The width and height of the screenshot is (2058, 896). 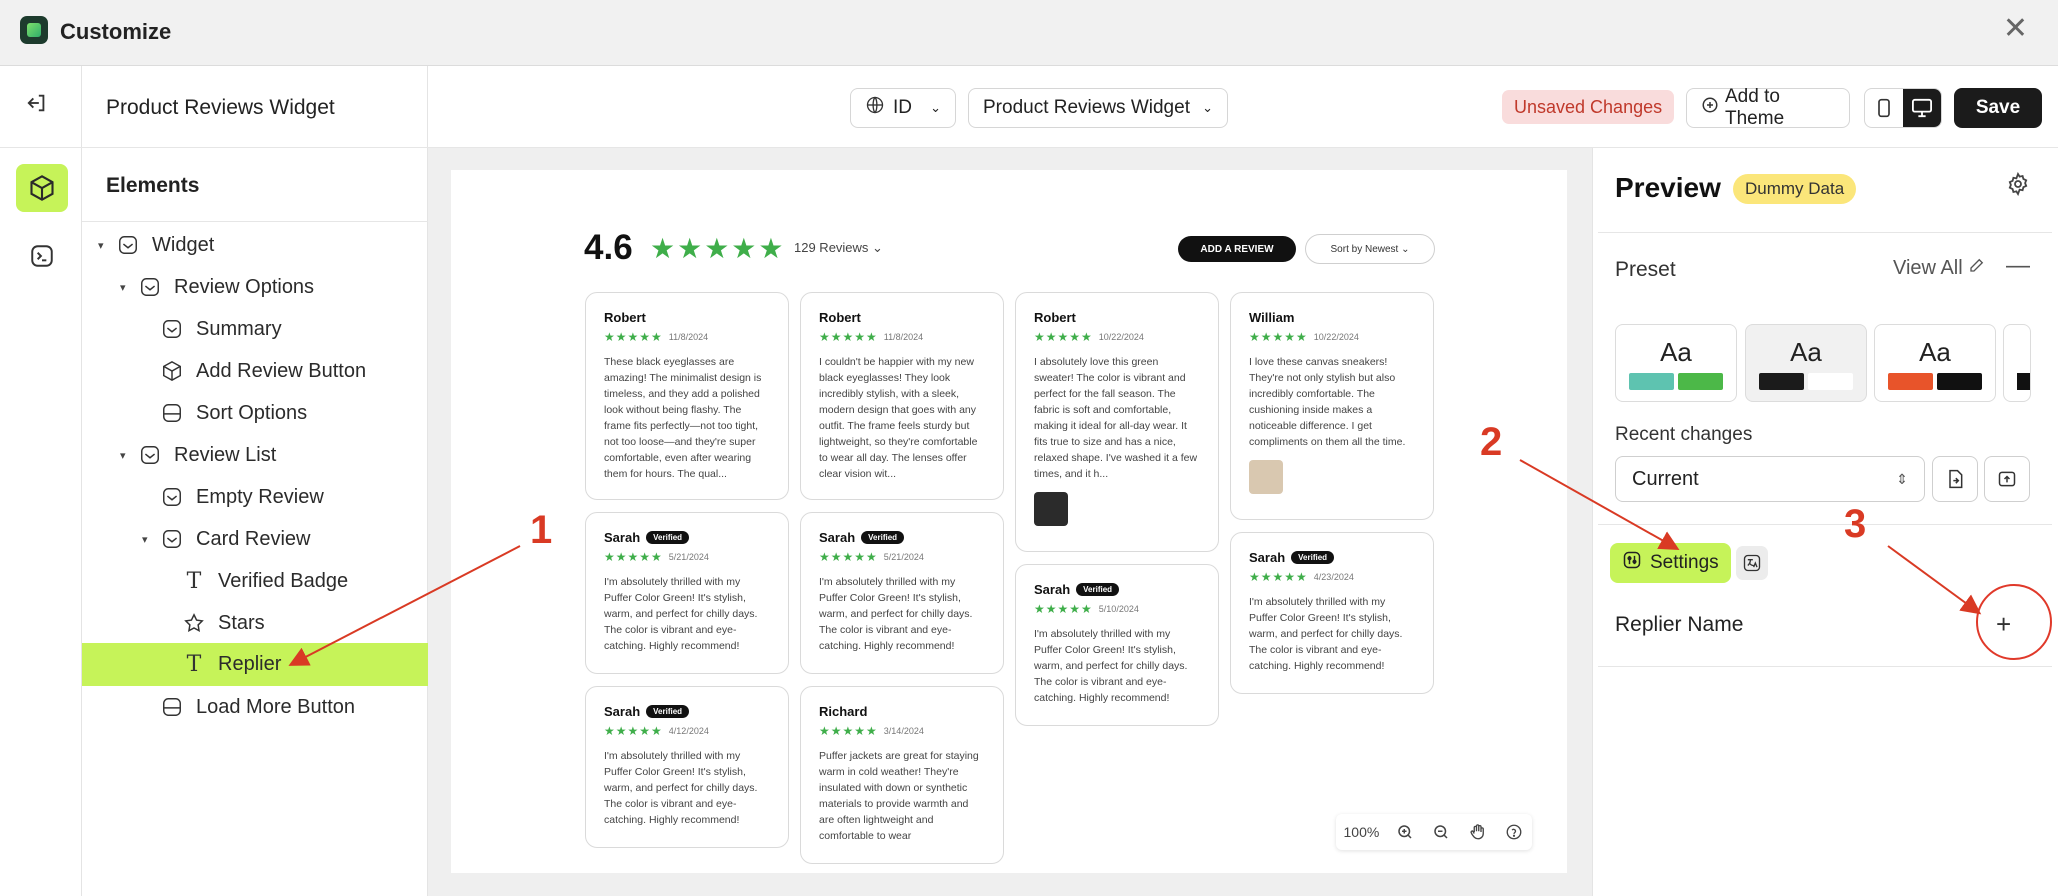 What do you see at coordinates (843, 711) in the screenshot?
I see `reviewer-name: Richard` at bounding box center [843, 711].